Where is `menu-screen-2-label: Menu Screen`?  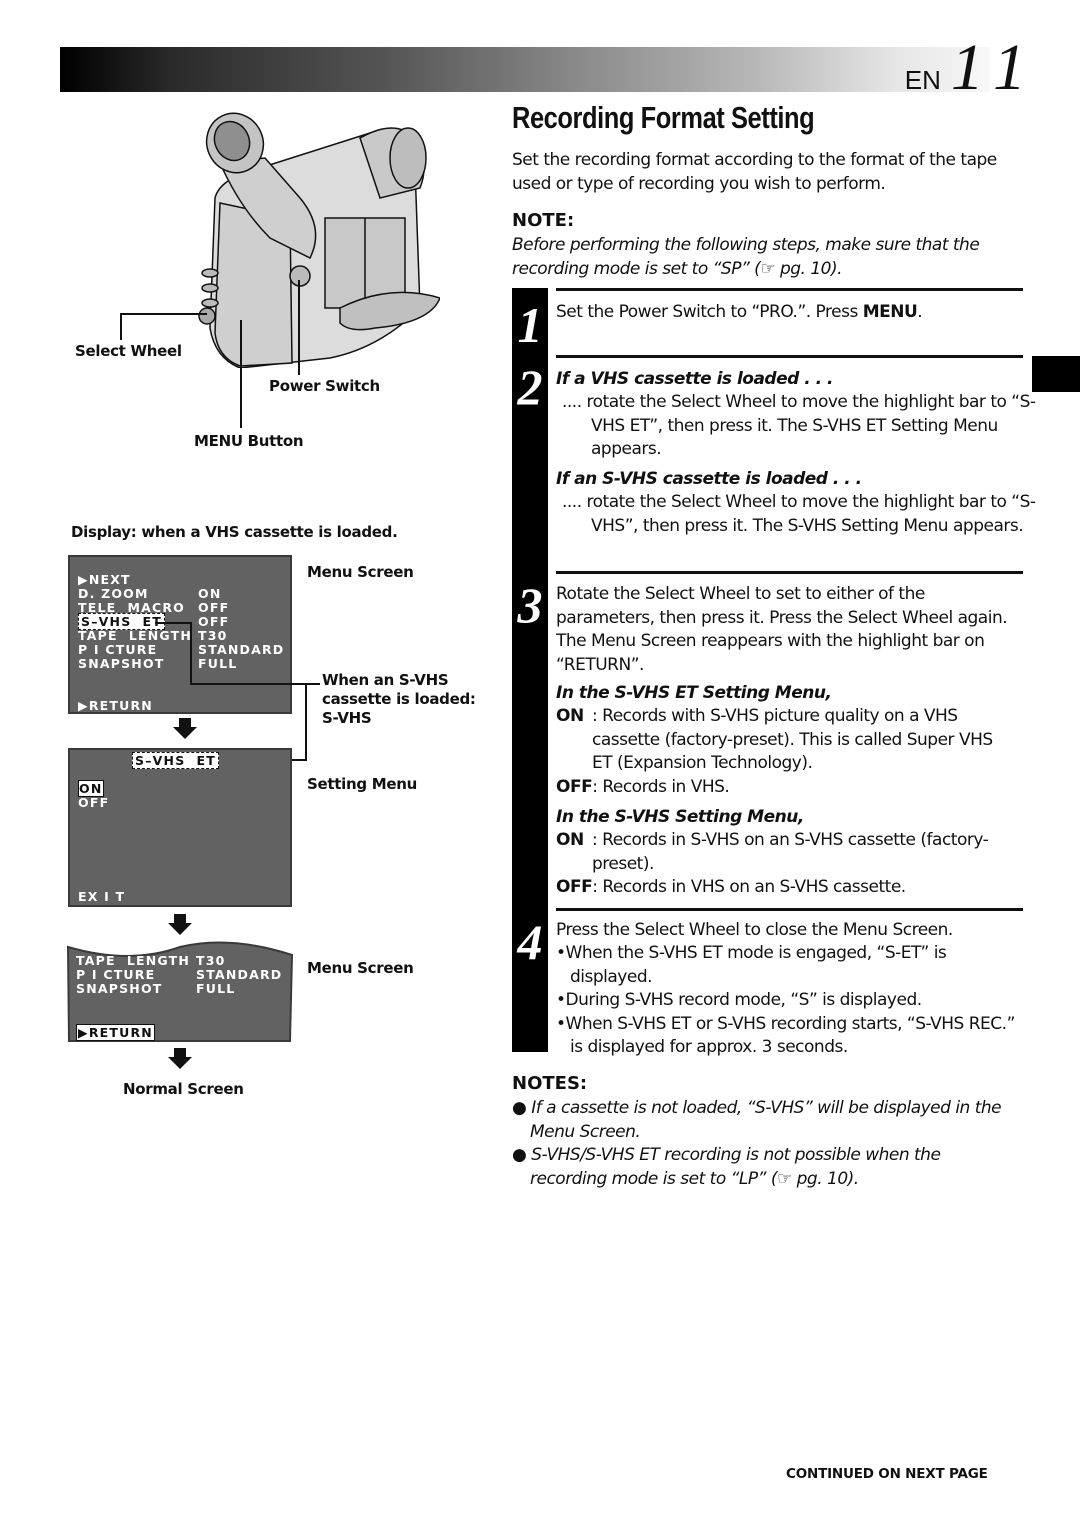
menu-screen-2-label: Menu Screen is located at coordinates (360, 968).